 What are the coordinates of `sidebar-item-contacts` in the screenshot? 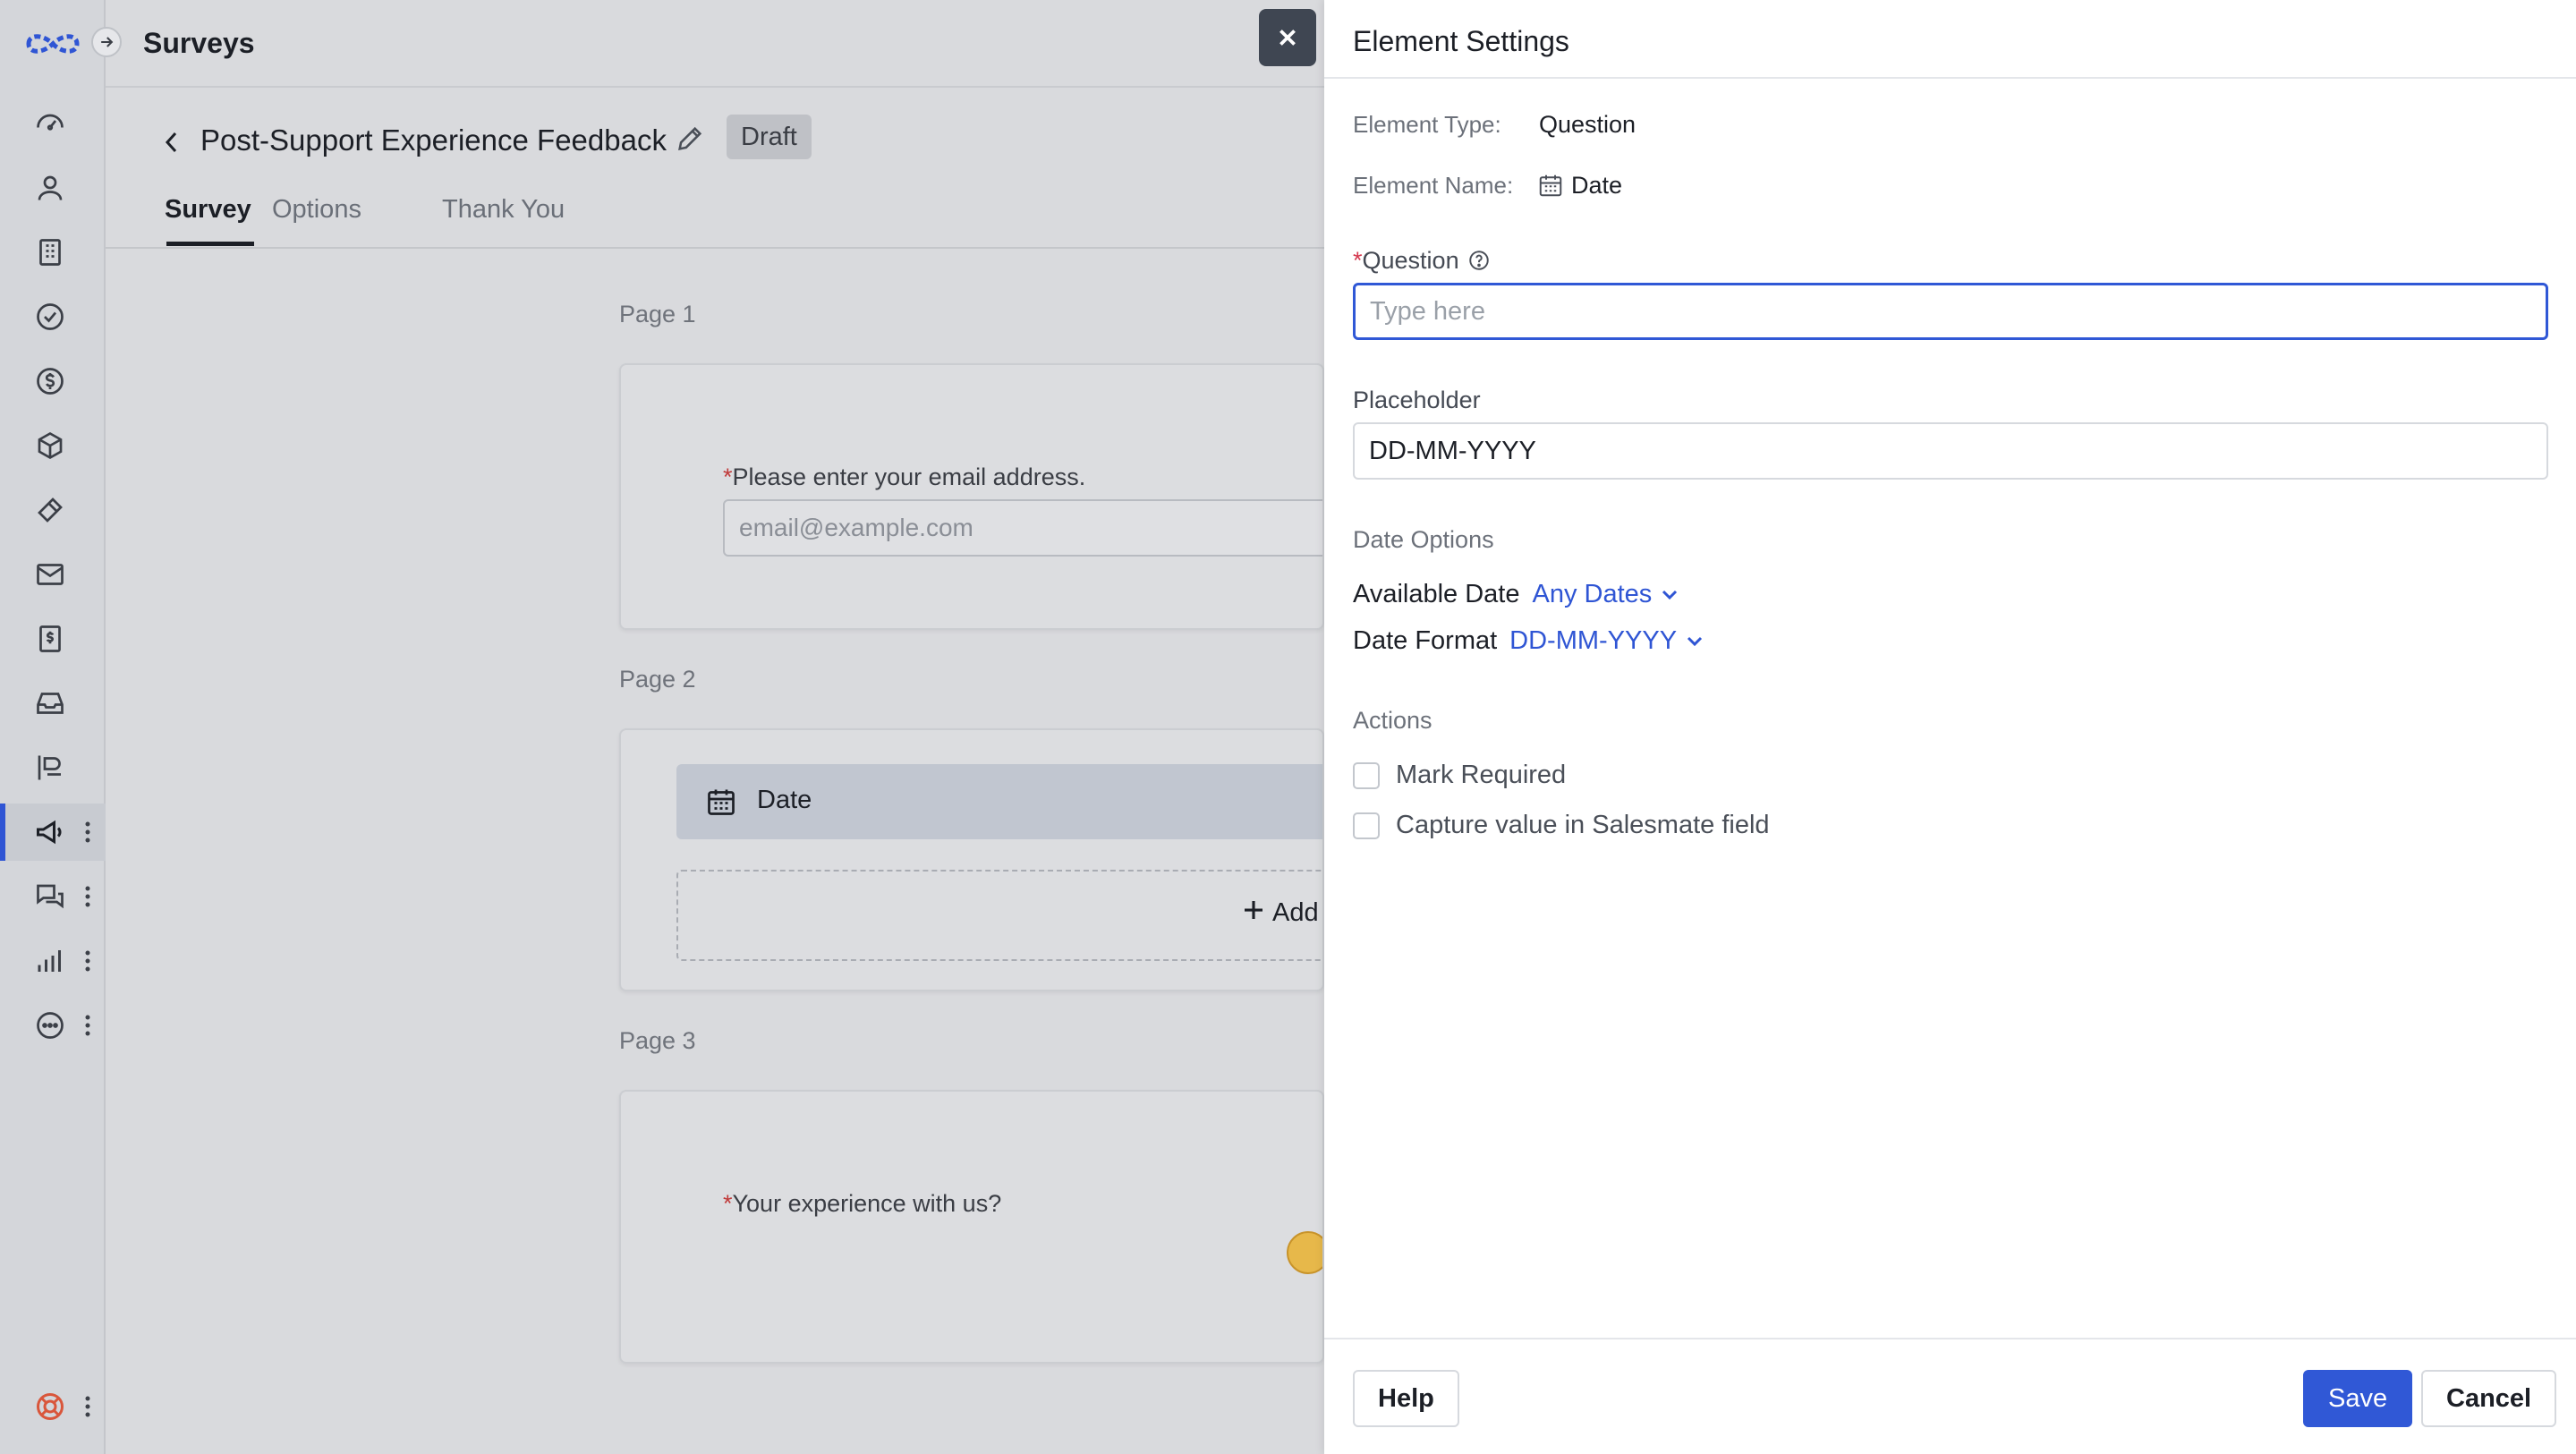 It's located at (53, 188).